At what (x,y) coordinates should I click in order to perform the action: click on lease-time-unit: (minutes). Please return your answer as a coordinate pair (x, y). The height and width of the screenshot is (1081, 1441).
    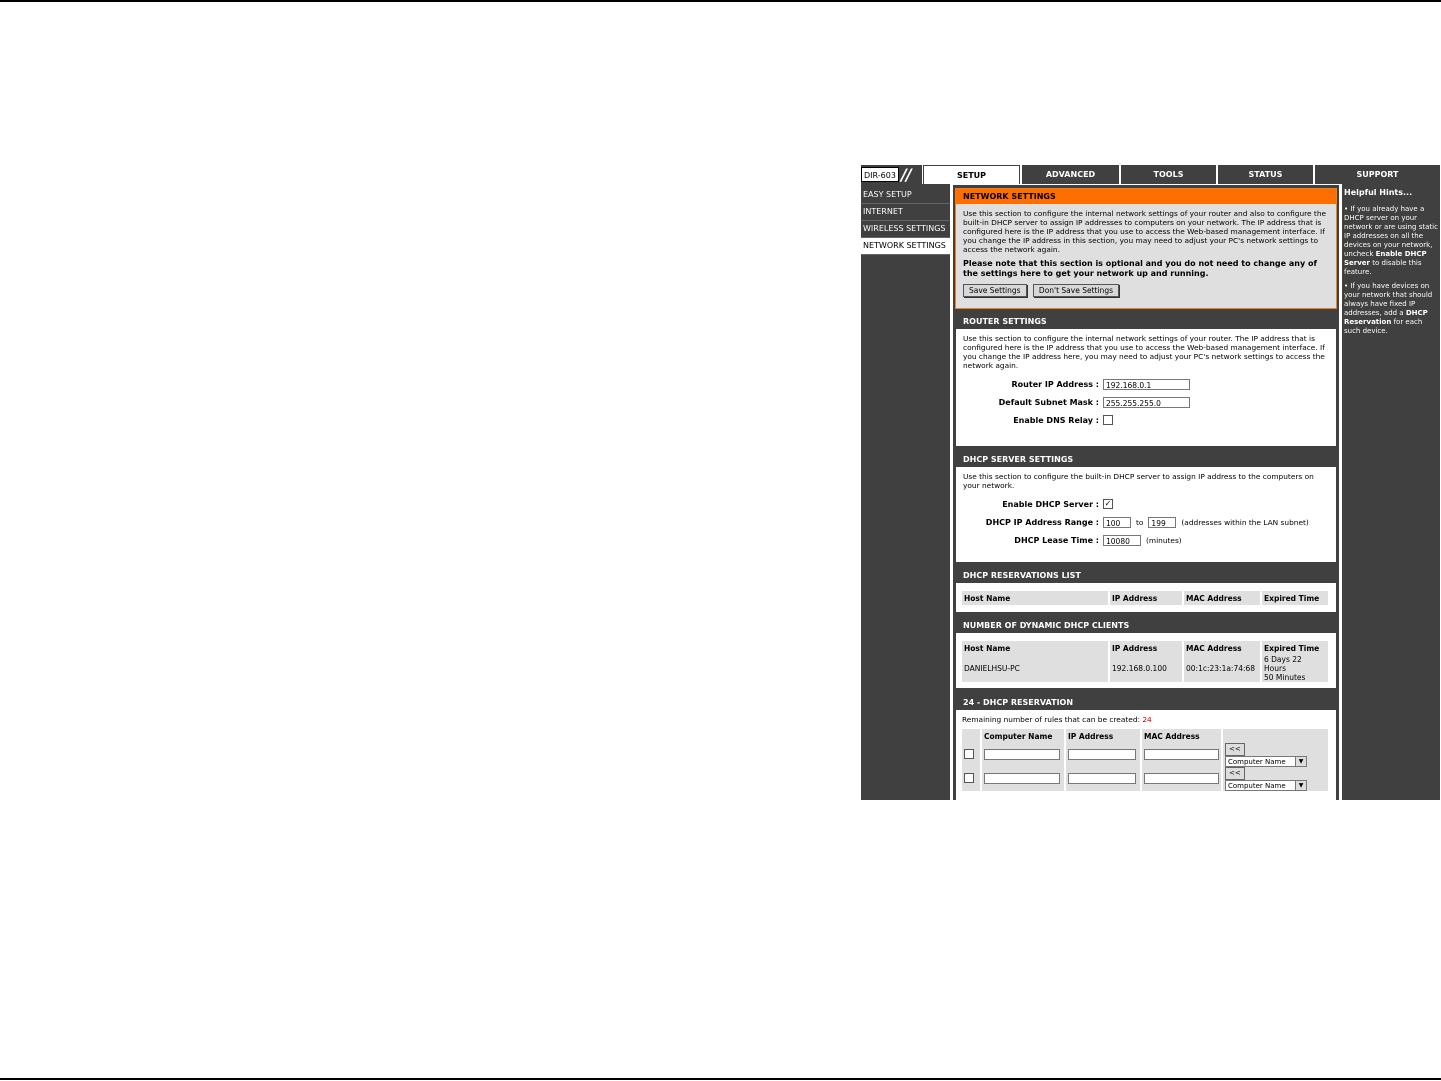
    Looking at the image, I should click on (1164, 540).